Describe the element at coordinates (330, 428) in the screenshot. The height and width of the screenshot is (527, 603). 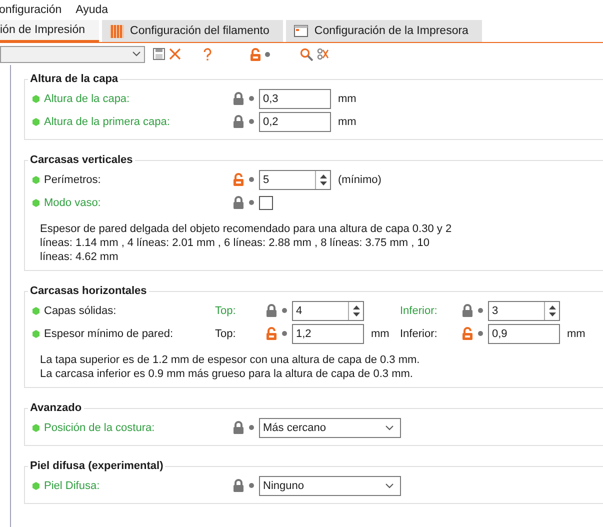
I see `dropdown: Más cercano` at that location.